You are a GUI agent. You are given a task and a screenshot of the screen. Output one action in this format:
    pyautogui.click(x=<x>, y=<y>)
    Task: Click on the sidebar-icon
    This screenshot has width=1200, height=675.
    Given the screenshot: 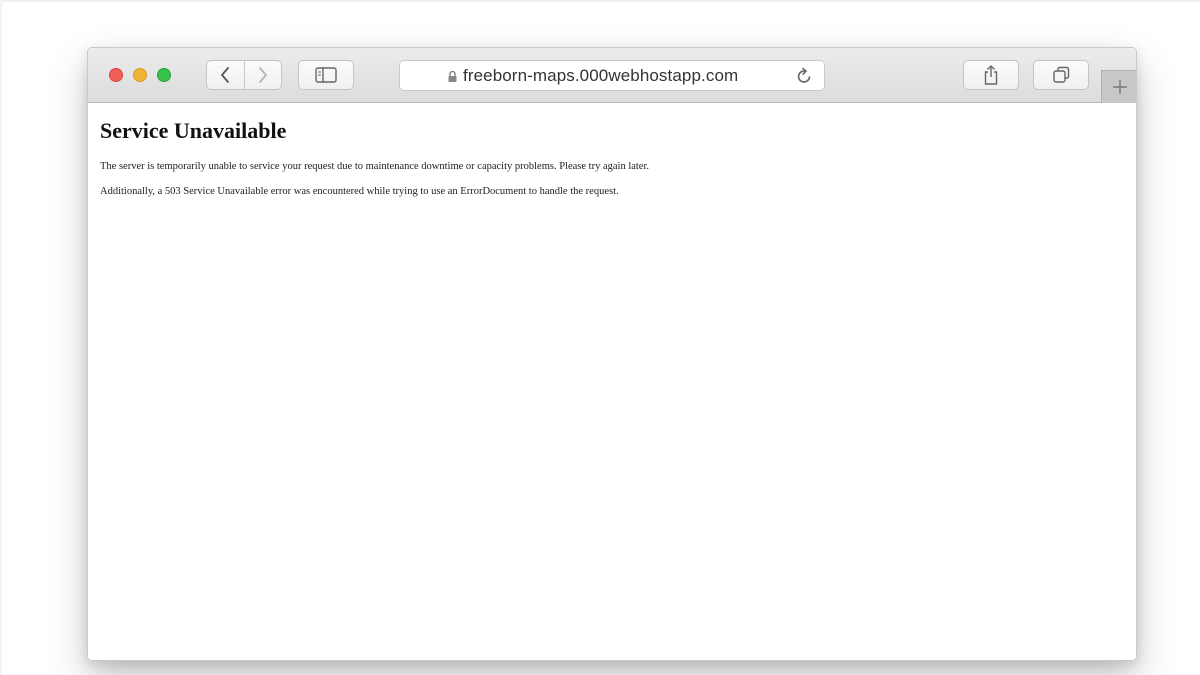 What is the action you would take?
    pyautogui.click(x=326, y=75)
    